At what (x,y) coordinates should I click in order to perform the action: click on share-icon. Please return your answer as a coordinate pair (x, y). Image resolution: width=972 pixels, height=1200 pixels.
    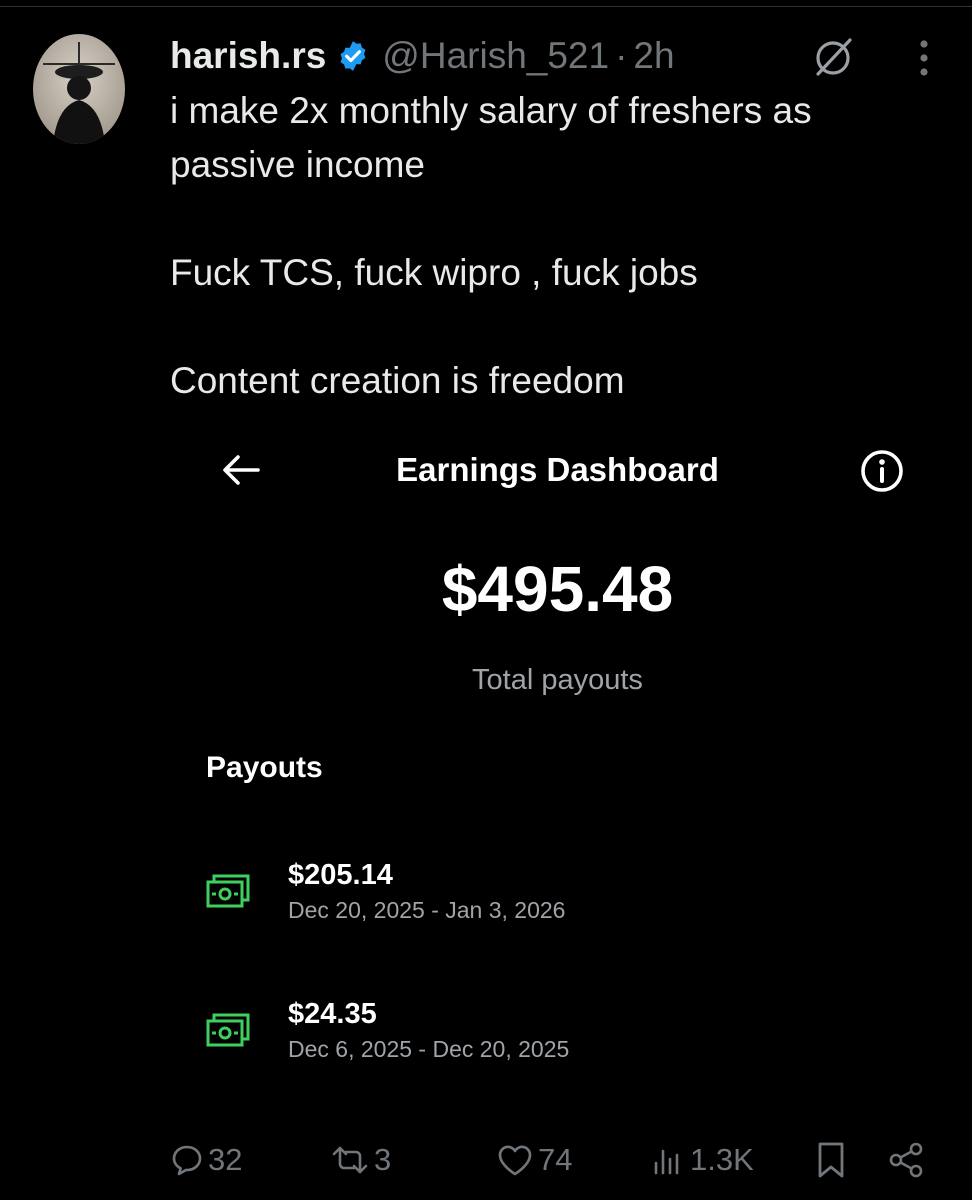
    Looking at the image, I should click on (906, 1160).